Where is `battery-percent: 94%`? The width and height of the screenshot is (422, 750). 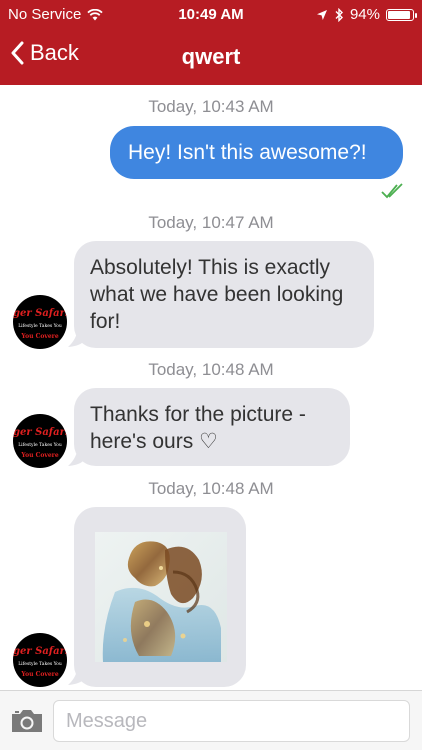
battery-percent: 94% is located at coordinates (364, 14).